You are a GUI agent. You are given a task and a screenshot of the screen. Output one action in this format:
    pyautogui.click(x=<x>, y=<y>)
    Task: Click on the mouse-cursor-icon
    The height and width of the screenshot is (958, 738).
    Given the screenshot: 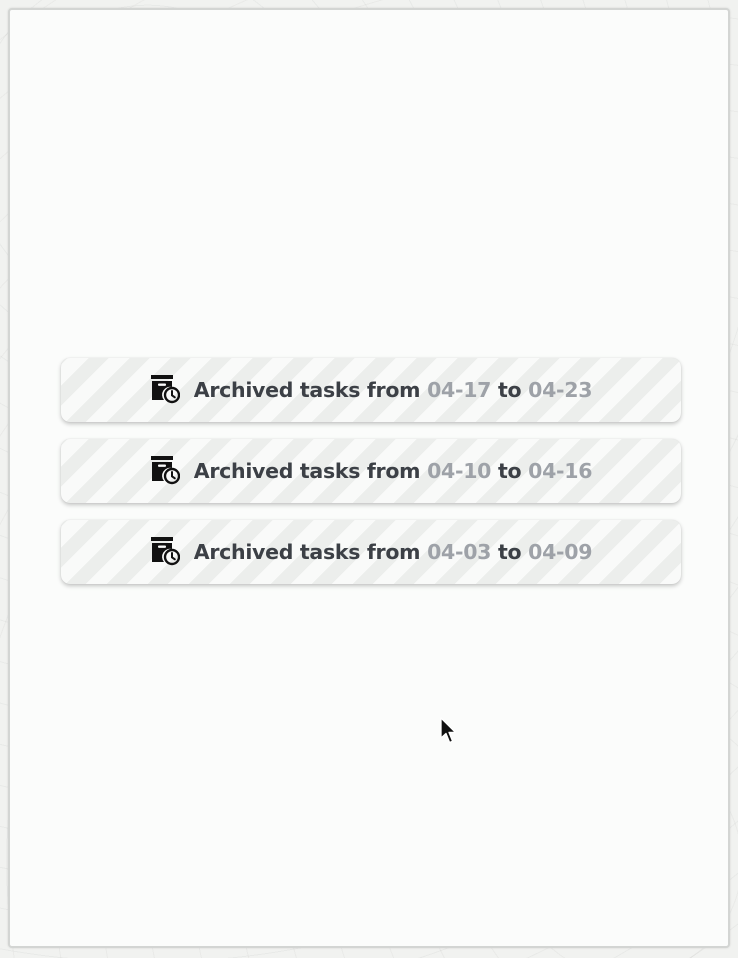 What is the action you would take?
    pyautogui.click(x=448, y=730)
    